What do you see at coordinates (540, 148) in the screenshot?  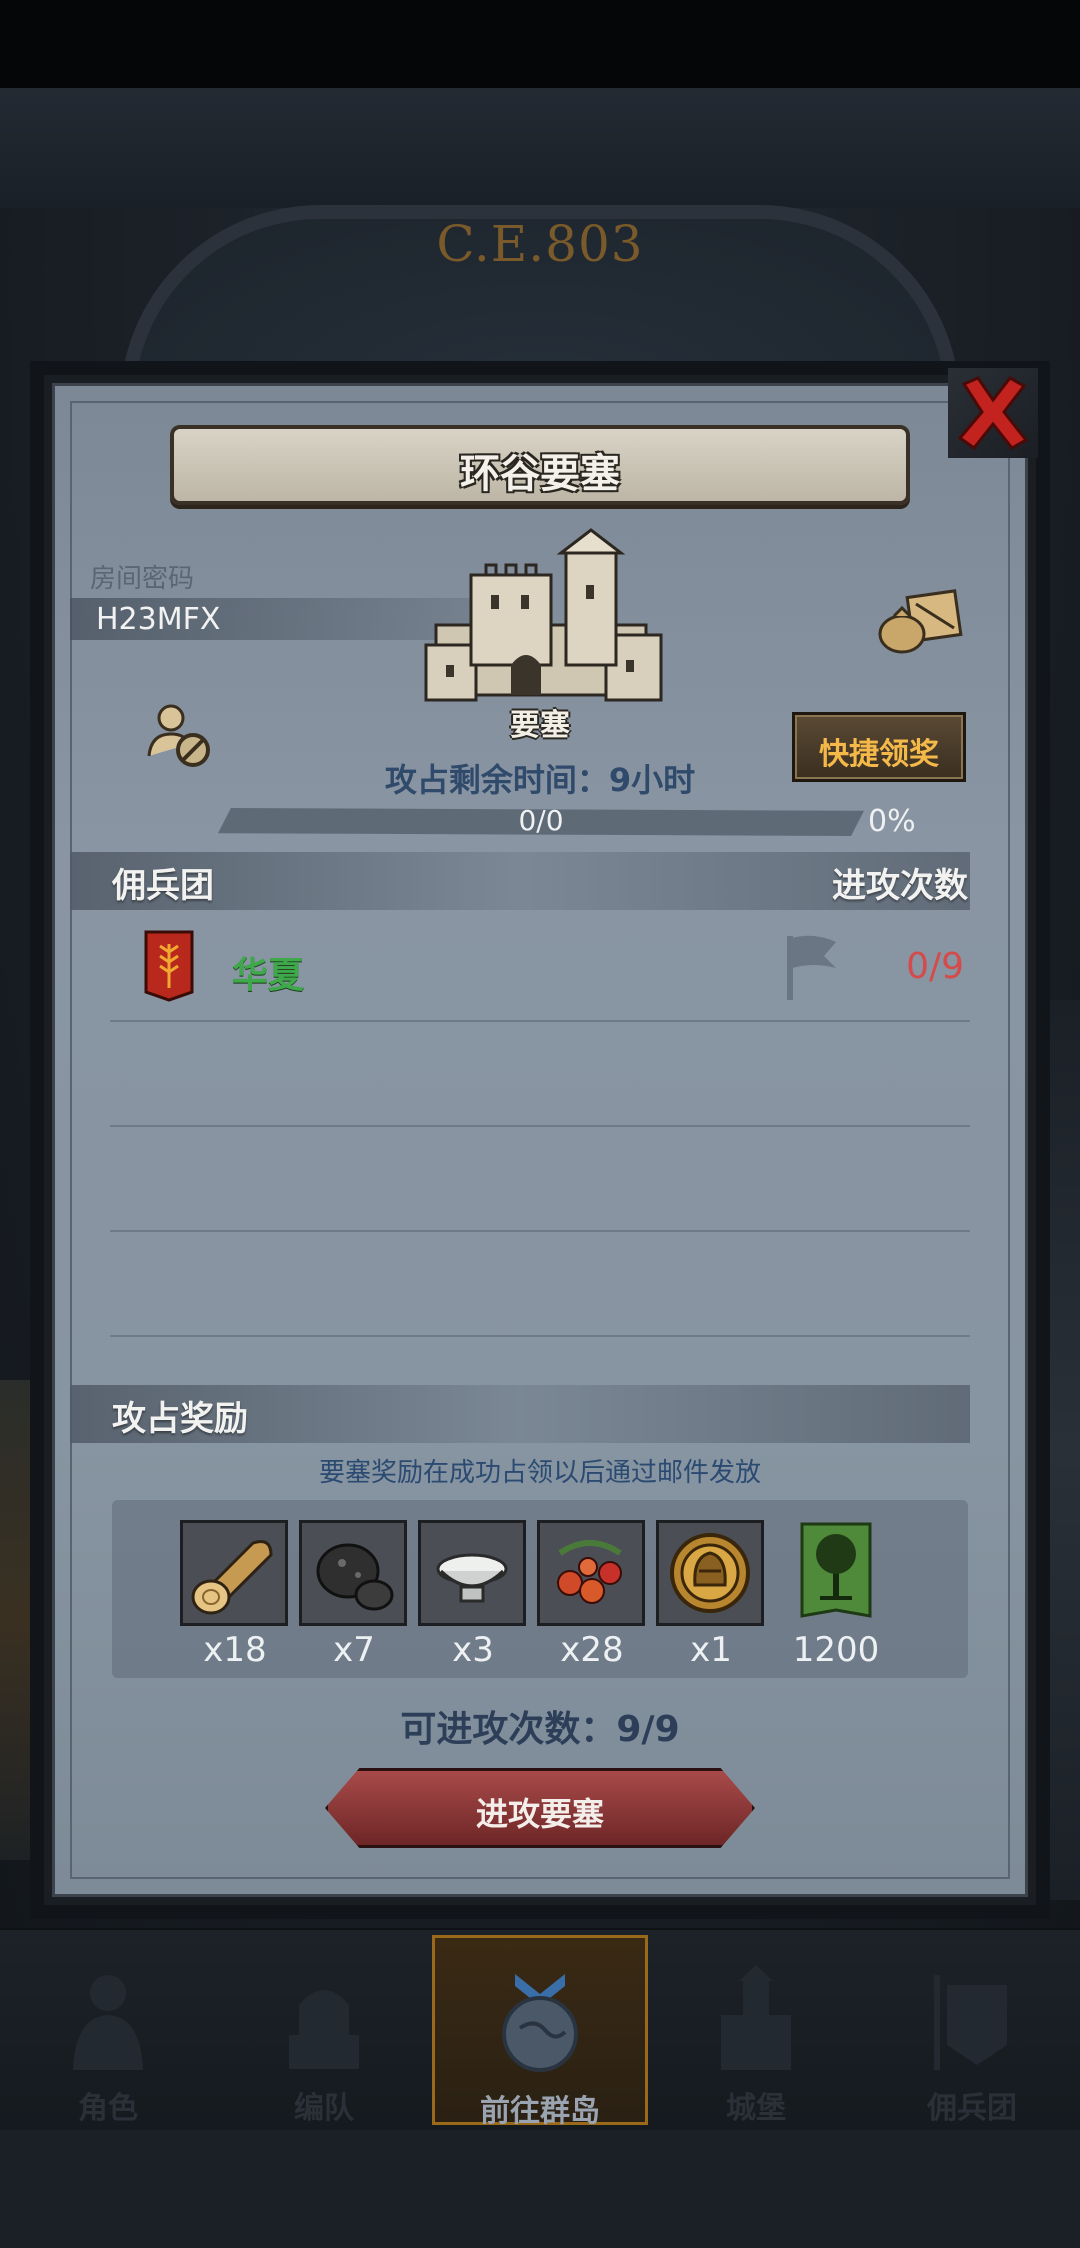 I see `background-strip` at bounding box center [540, 148].